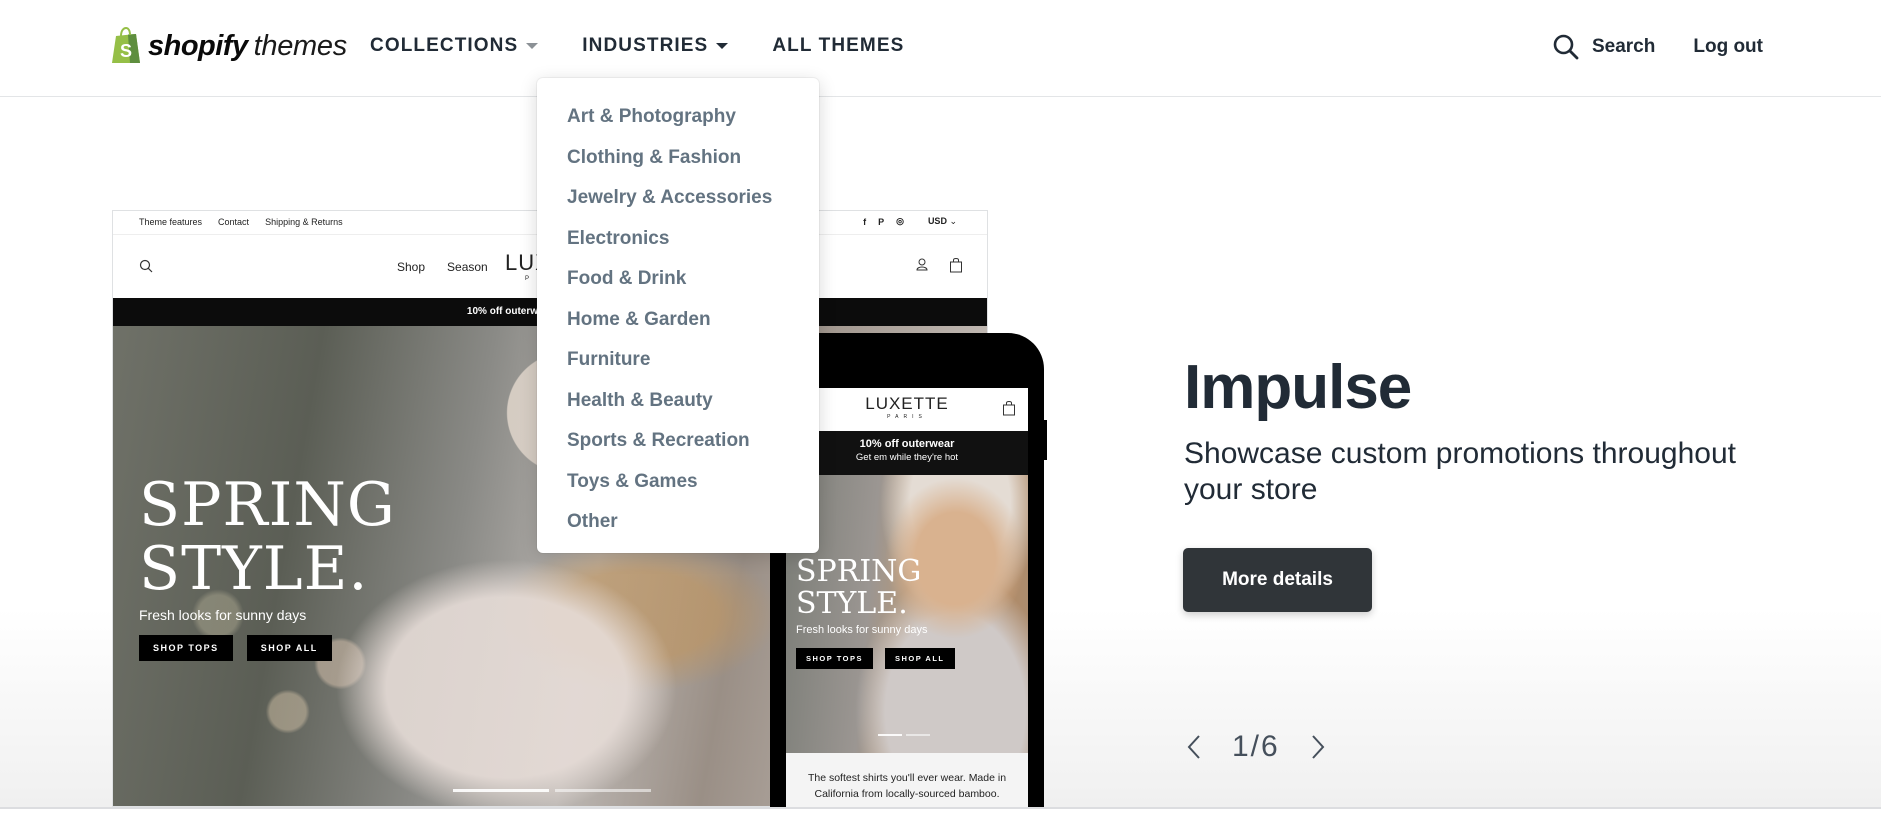 Image resolution: width=1881 pixels, height=839 pixels. Describe the element at coordinates (678, 203) in the screenshot. I see `industry-jewelry-accessories: Jewelry & Accessories` at that location.